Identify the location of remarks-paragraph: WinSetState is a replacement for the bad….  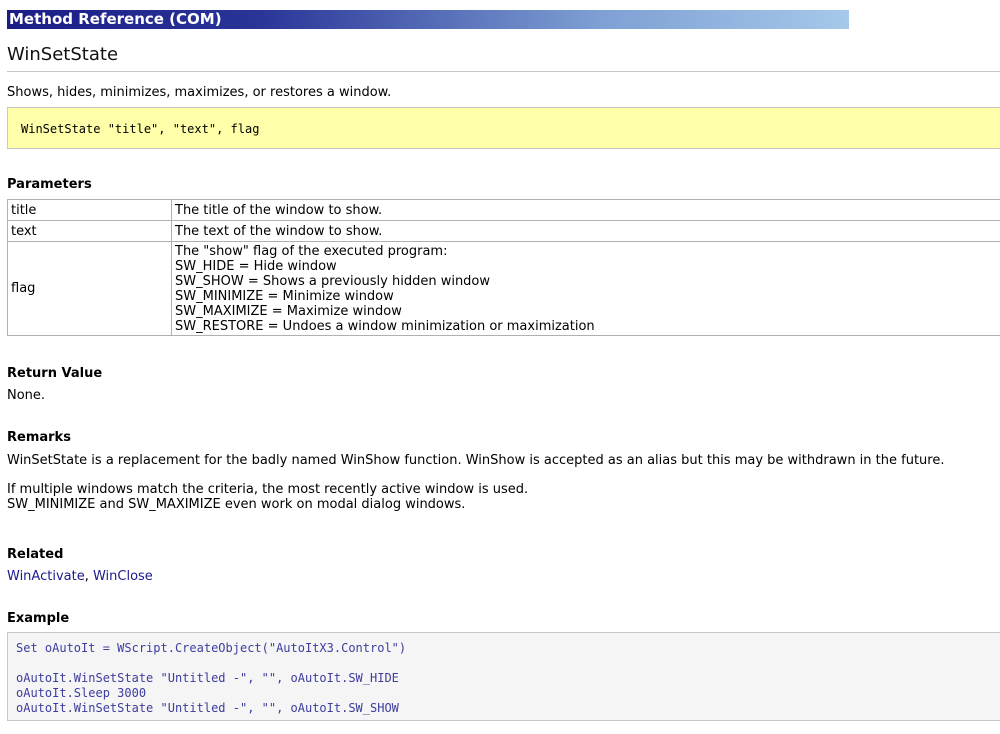
(476, 460).